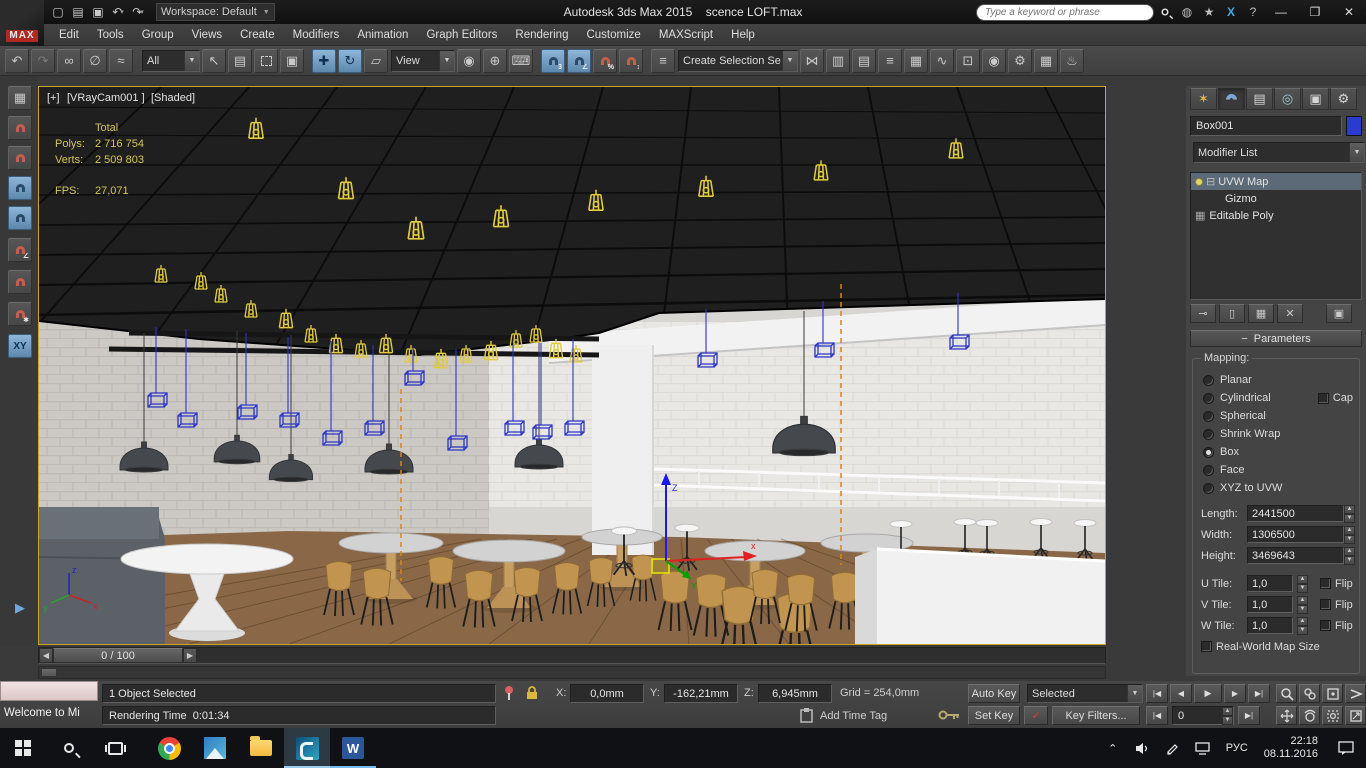 This screenshot has width=1366, height=768. I want to click on v-flip-checkbox, so click(1325, 604).